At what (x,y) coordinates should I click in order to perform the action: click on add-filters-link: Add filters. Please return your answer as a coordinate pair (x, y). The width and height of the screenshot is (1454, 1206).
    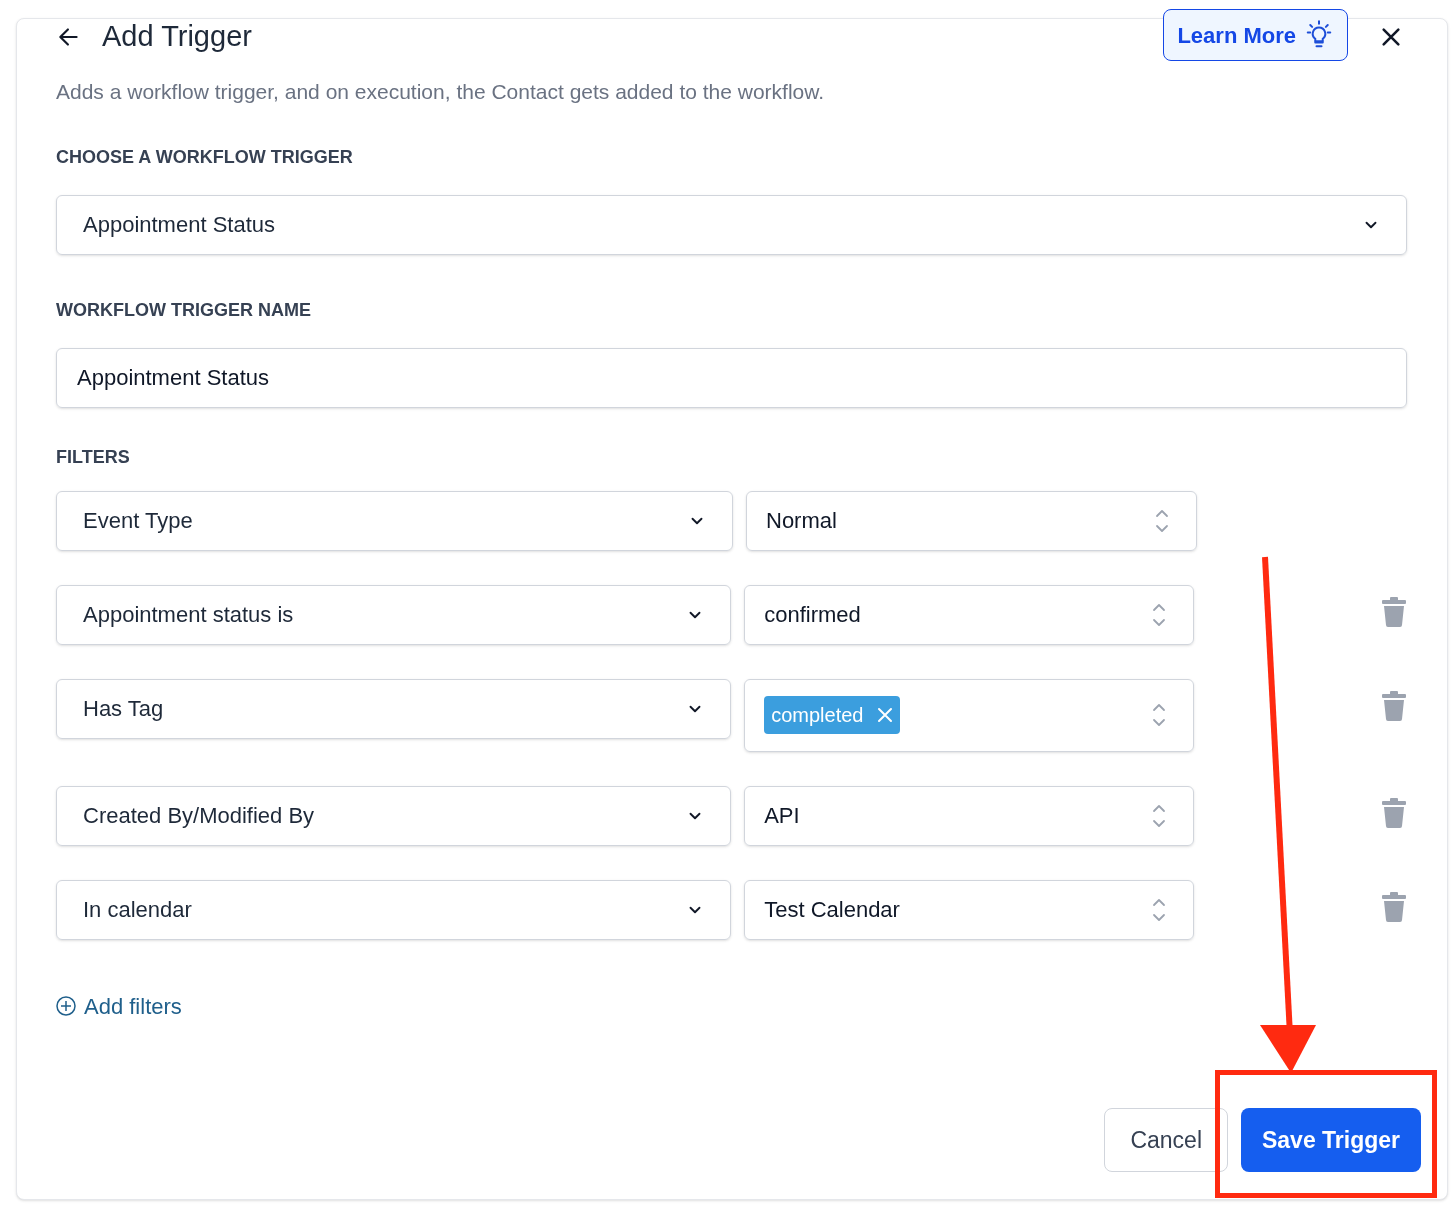
    Looking at the image, I should click on (119, 1006).